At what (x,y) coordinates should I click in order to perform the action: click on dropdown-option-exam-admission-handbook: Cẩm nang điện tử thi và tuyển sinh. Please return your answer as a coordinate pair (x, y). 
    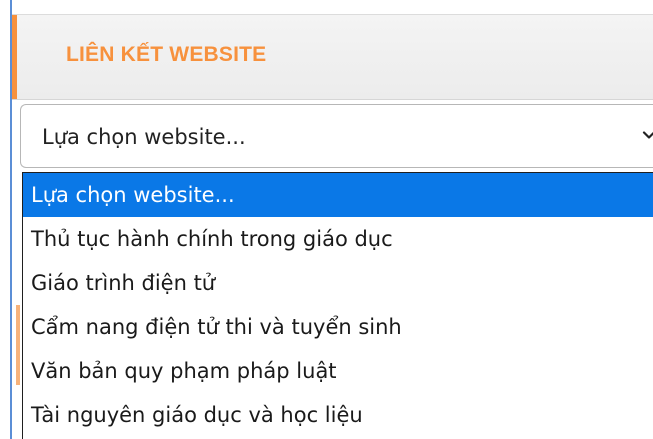
    Looking at the image, I should click on (338, 327).